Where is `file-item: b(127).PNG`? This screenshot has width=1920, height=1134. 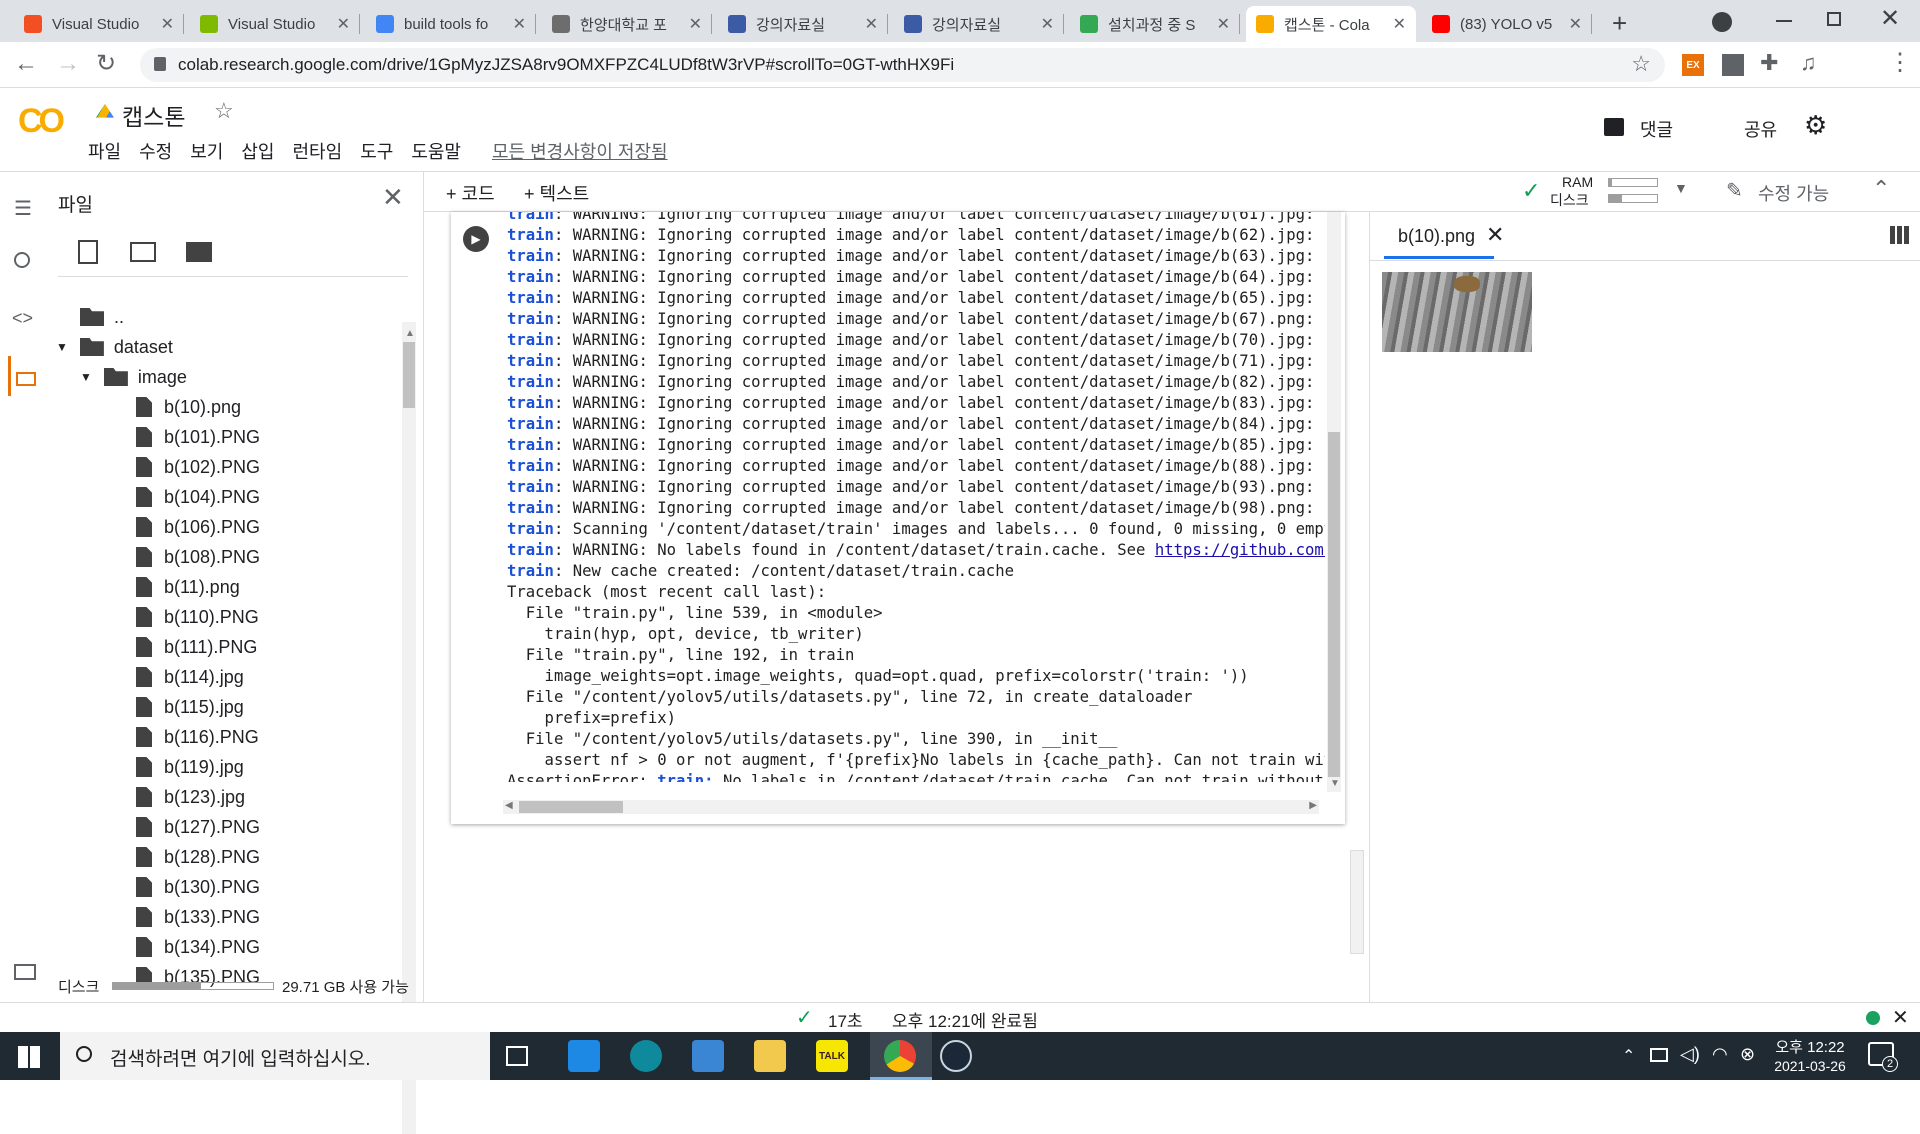
file-item: b(127).PNG is located at coordinates (198, 827).